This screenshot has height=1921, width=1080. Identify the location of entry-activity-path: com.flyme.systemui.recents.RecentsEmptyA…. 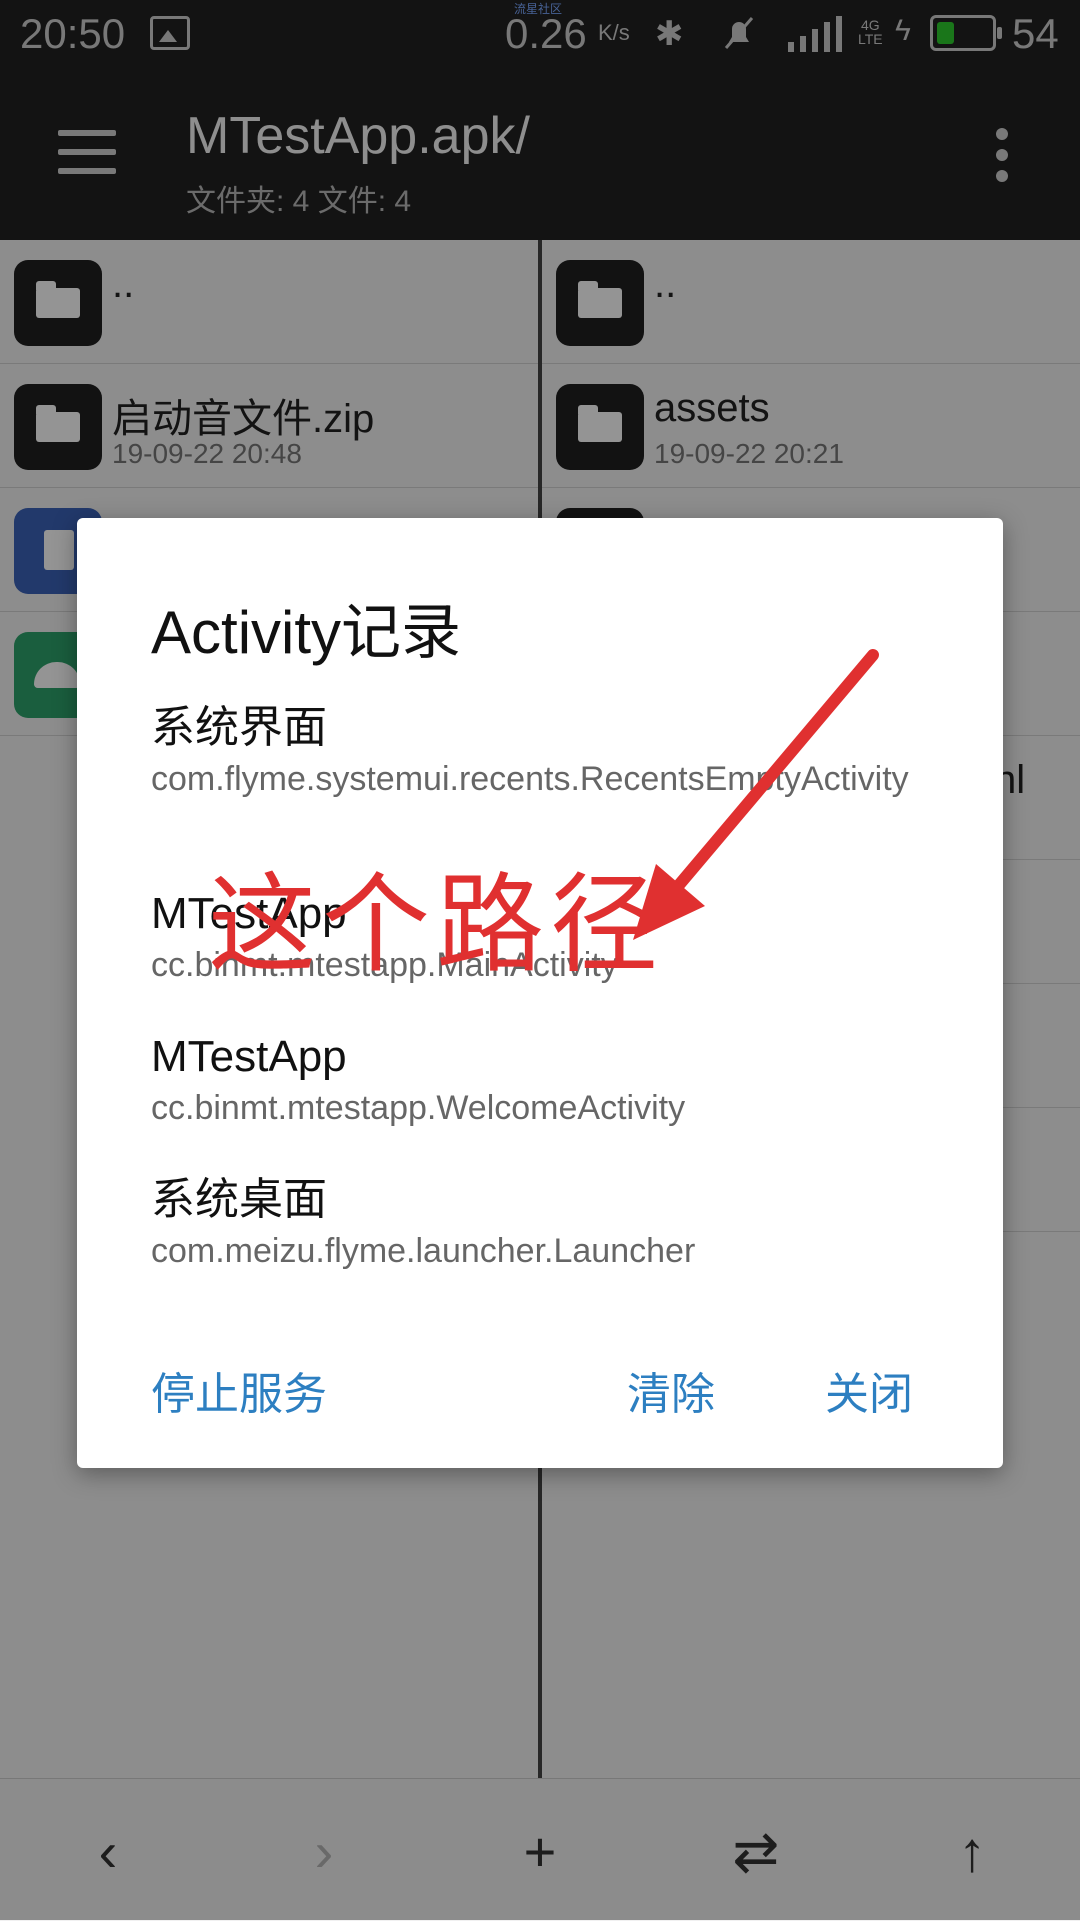
(530, 779).